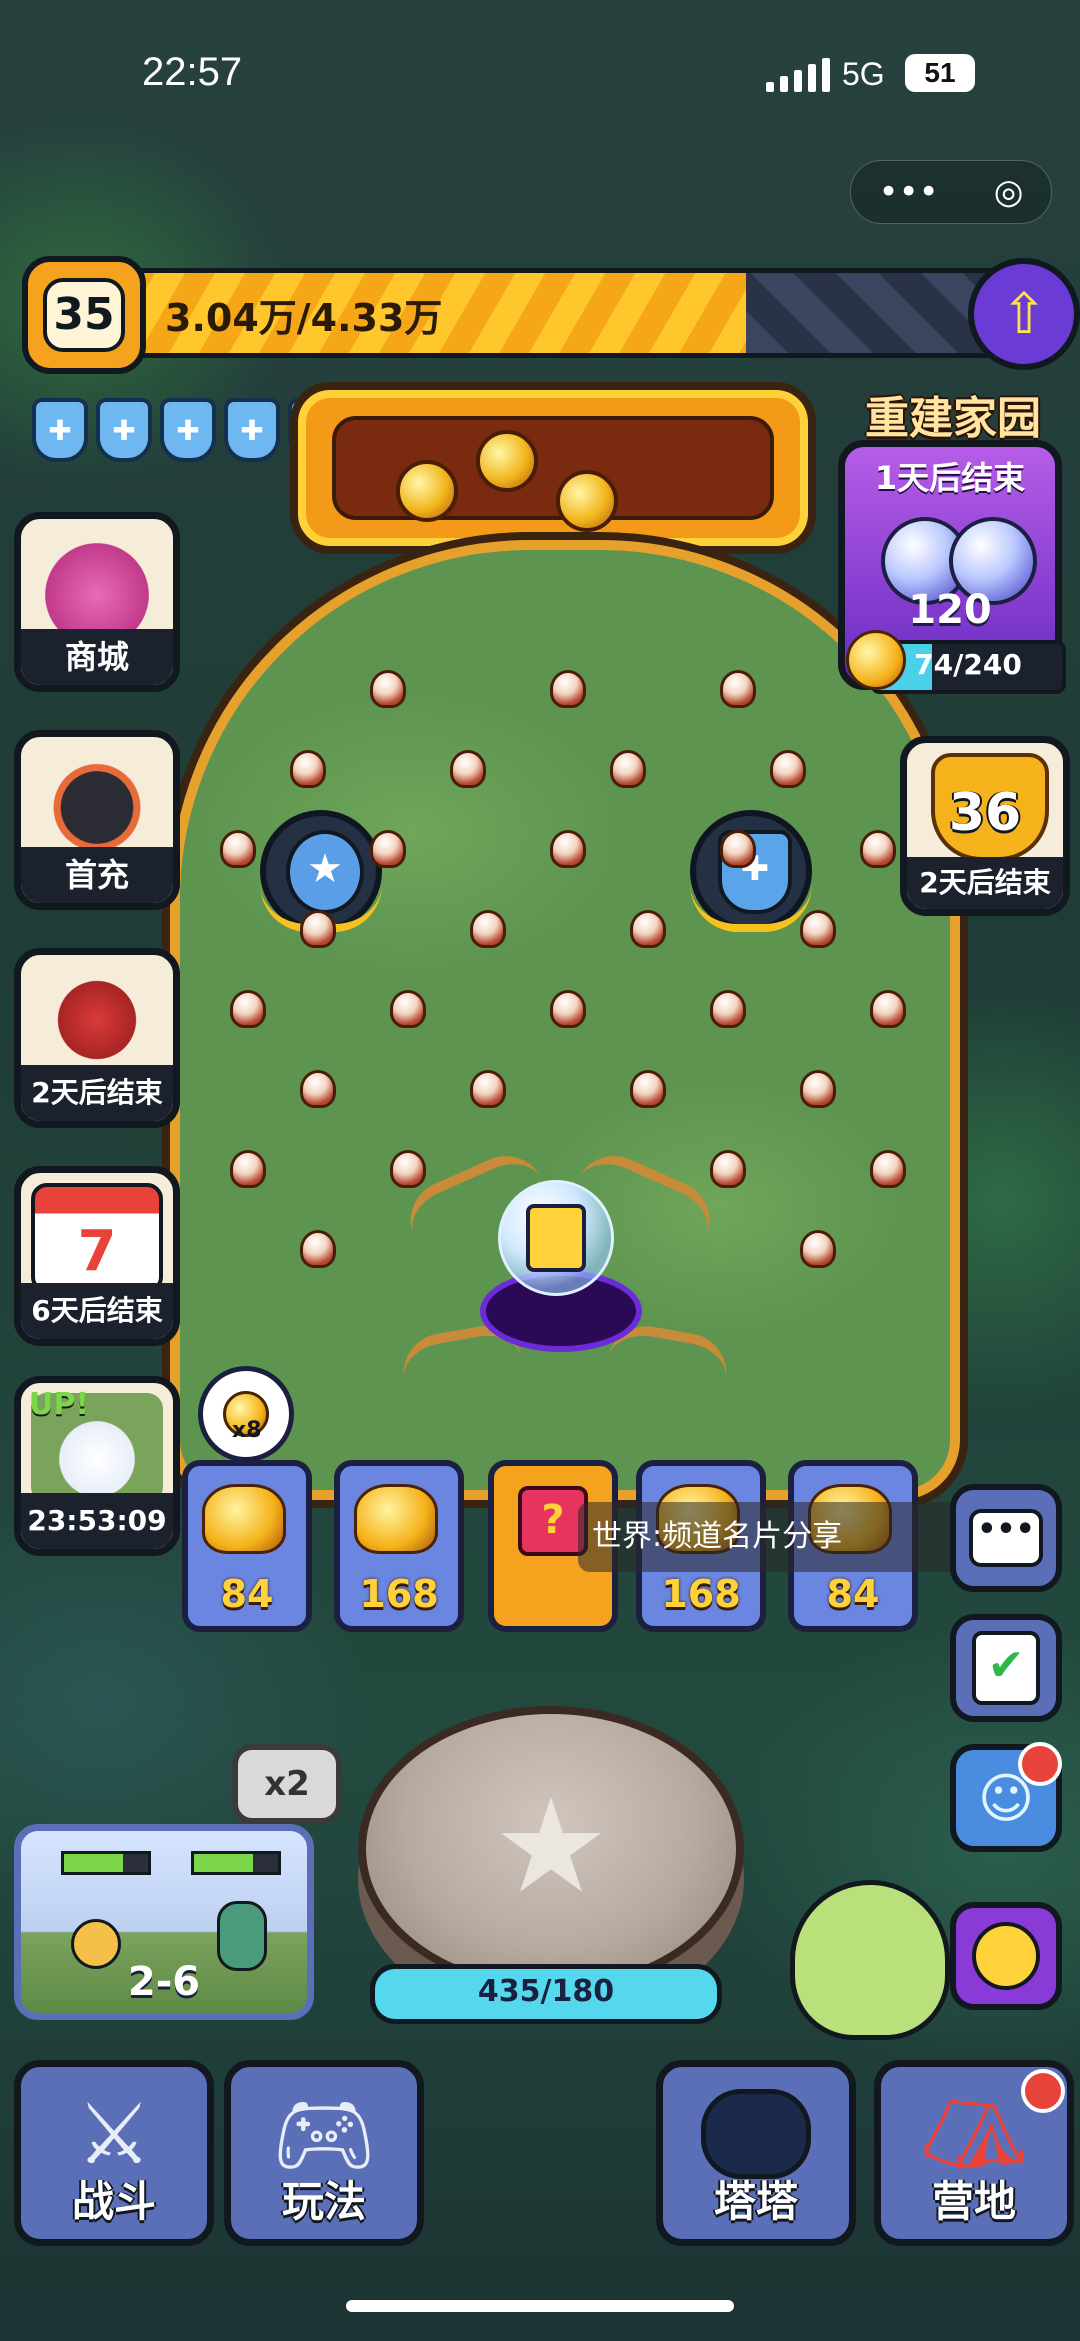 This screenshot has width=1080, height=2341. Describe the element at coordinates (97, 875) in the screenshot. I see `first-recharge-label: 首充` at that location.